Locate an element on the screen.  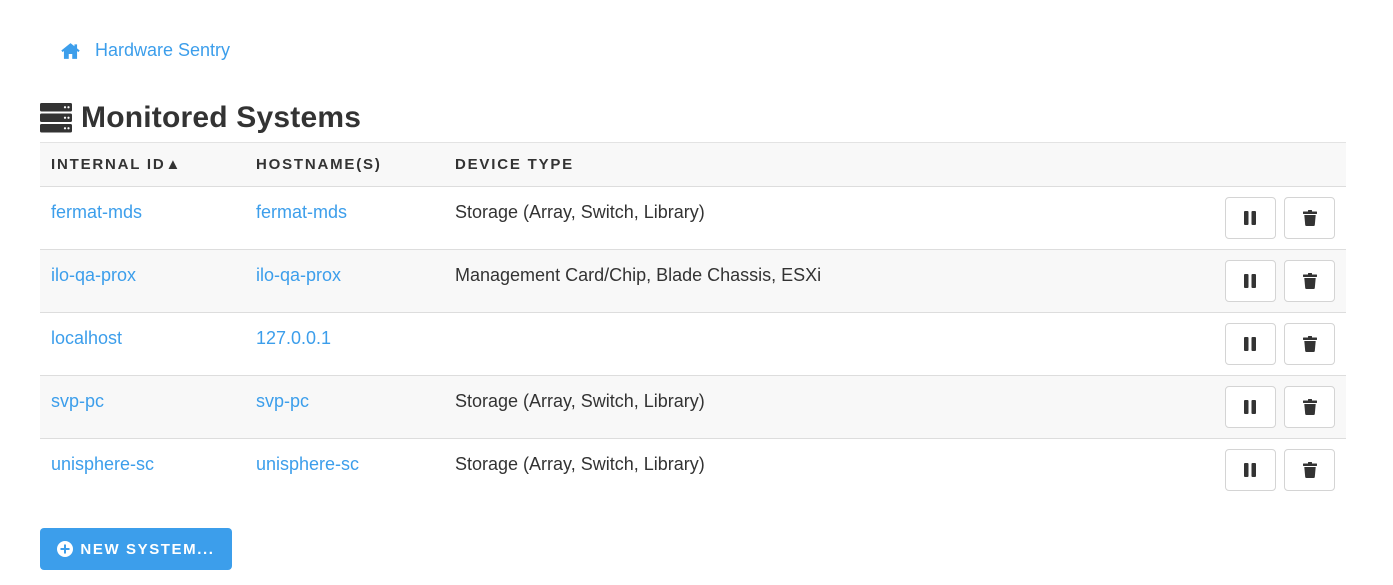
system-id-link: ilo-qa-prox is located at coordinates (93, 275).